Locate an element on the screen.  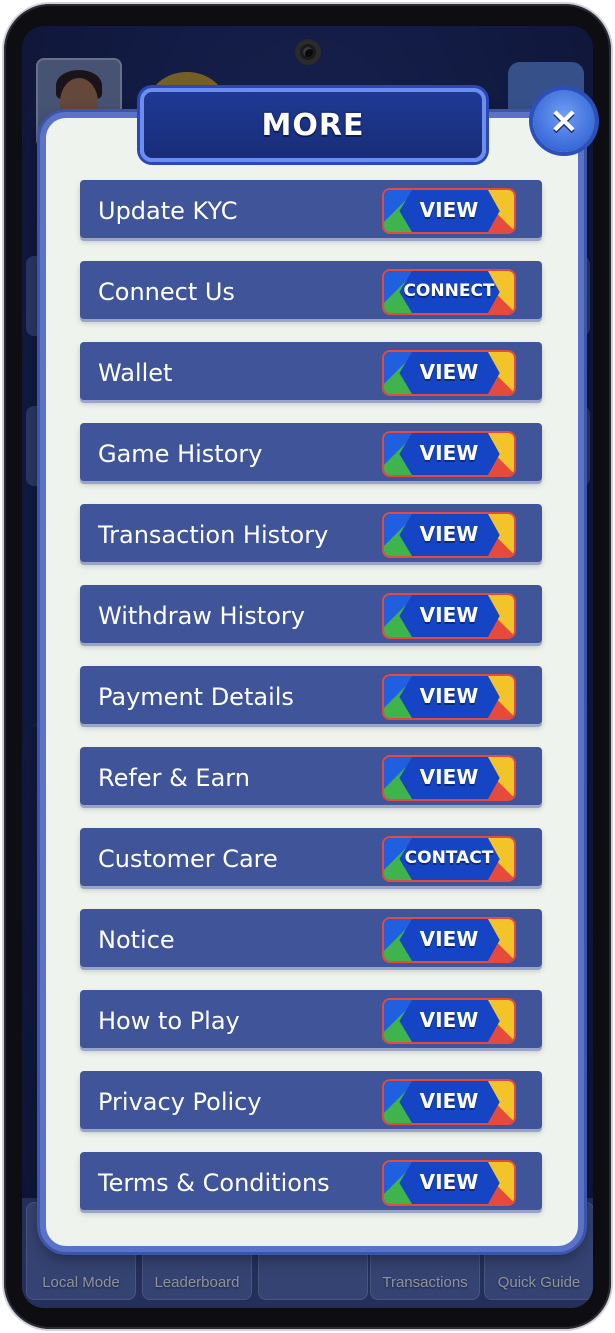
menu-row-label: How to Play is located at coordinates (169, 1021).